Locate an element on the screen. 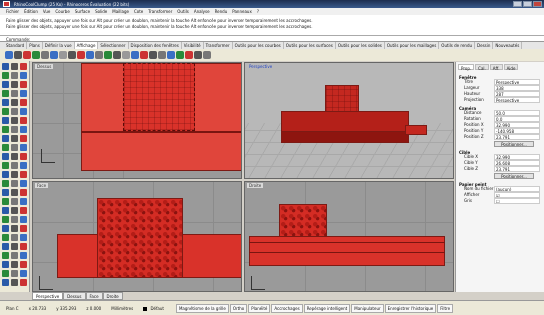 The height and width of the screenshot is (315, 544). viewport-label-perspective: Perspective is located at coordinates (260, 66).